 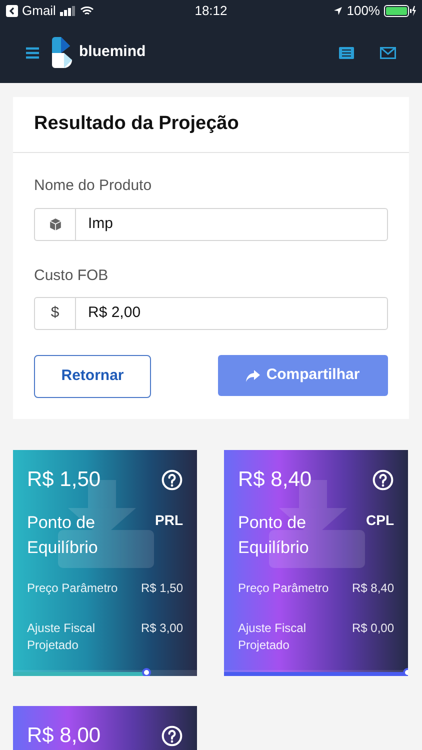 I want to click on row-value: R$ 3,00, so click(x=161, y=628).